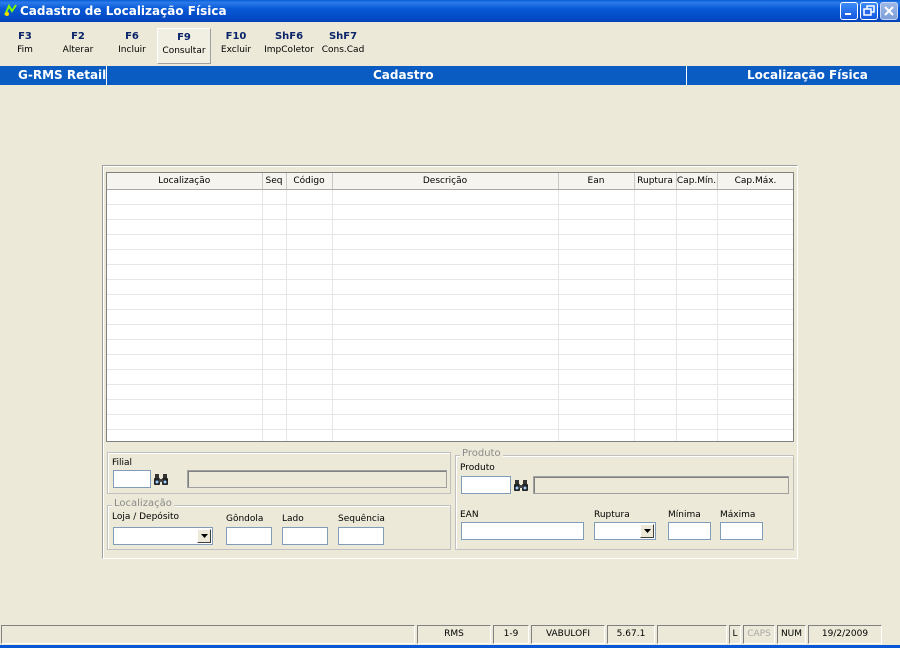 The image size is (900, 648). Describe the element at coordinates (236, 46) in the screenshot. I see `f10-excluir-button: F10 Excluir` at that location.